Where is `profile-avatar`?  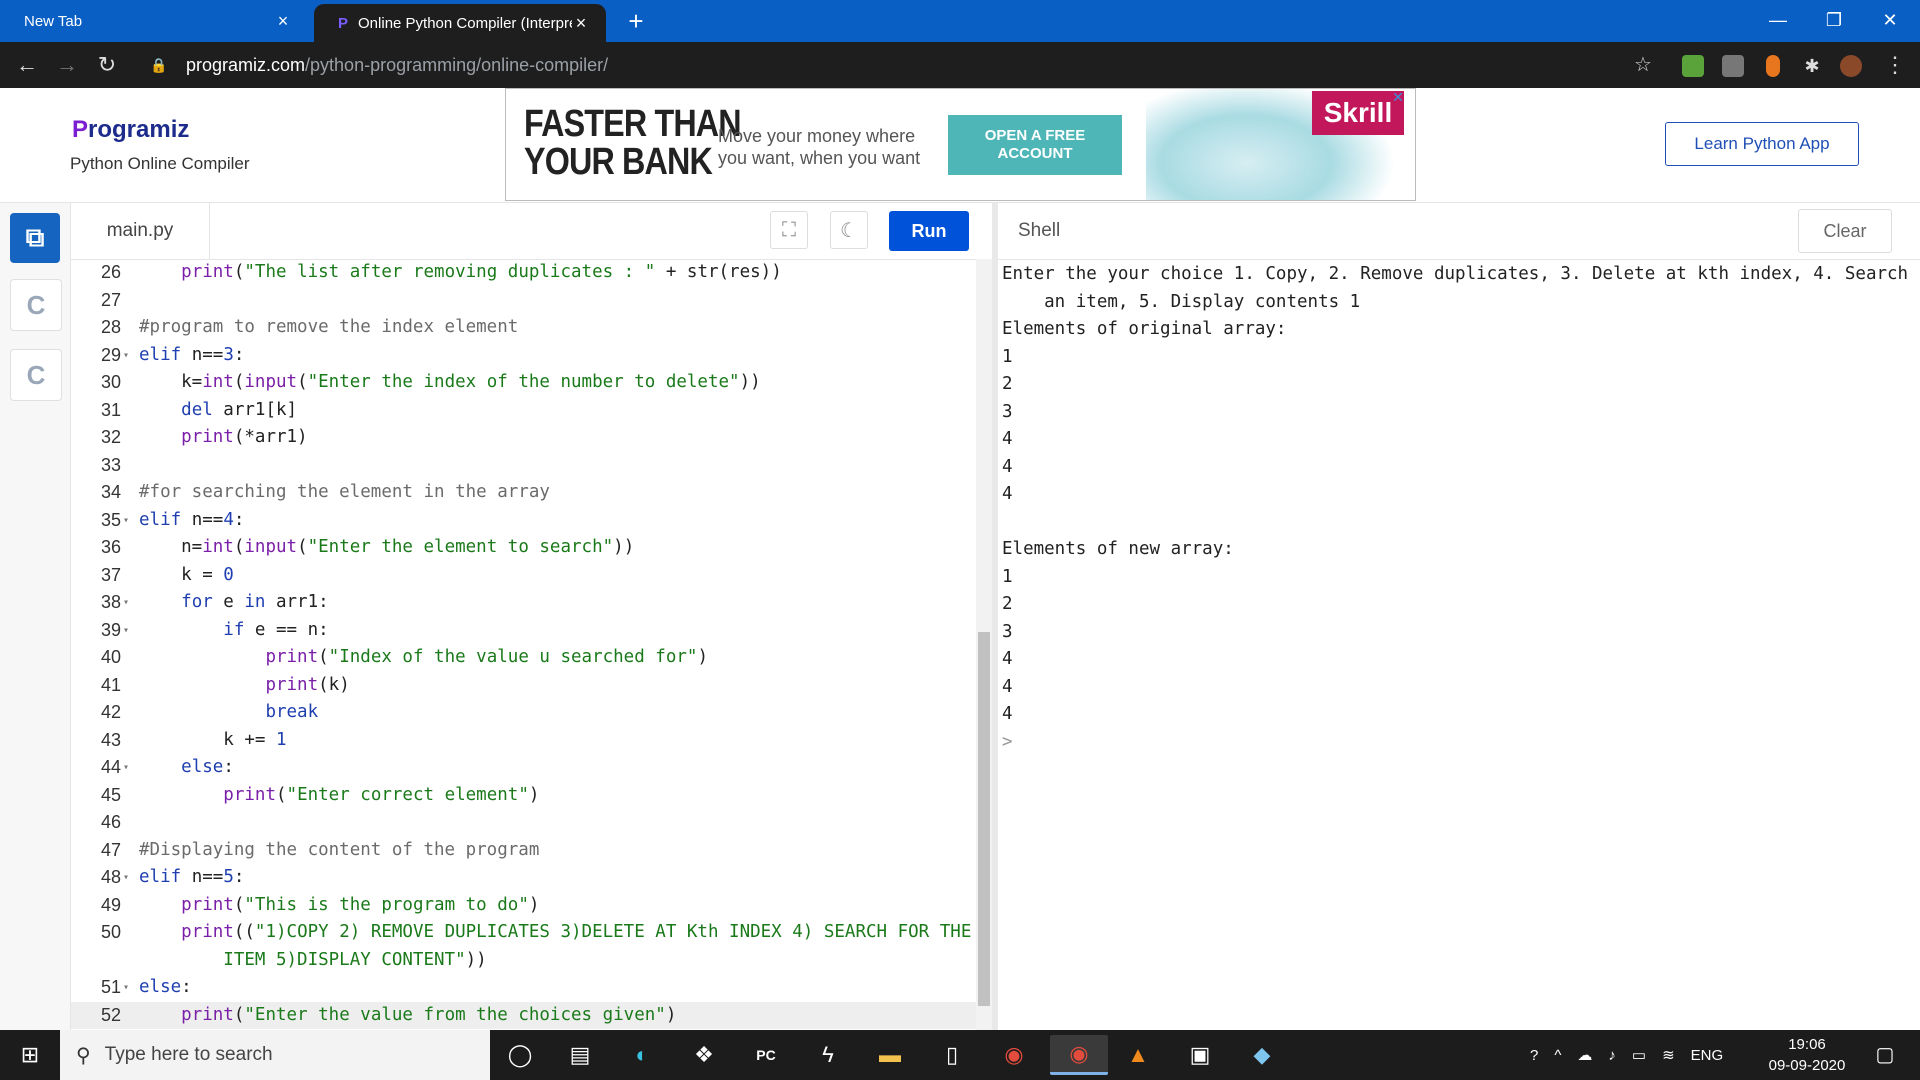 profile-avatar is located at coordinates (1851, 66).